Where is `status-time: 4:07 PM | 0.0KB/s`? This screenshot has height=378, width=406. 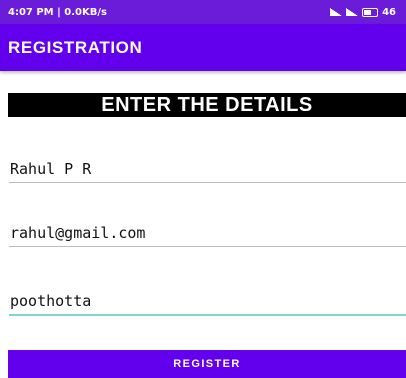 status-time: 4:07 PM | 0.0KB/s is located at coordinates (57, 12).